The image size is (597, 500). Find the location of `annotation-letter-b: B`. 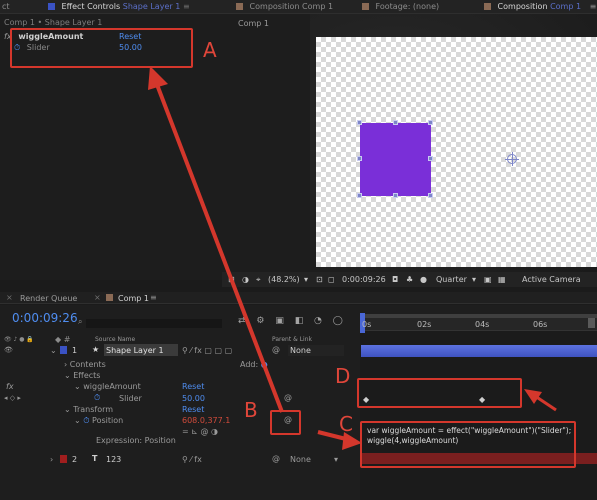

annotation-letter-b: B is located at coordinates (251, 410).